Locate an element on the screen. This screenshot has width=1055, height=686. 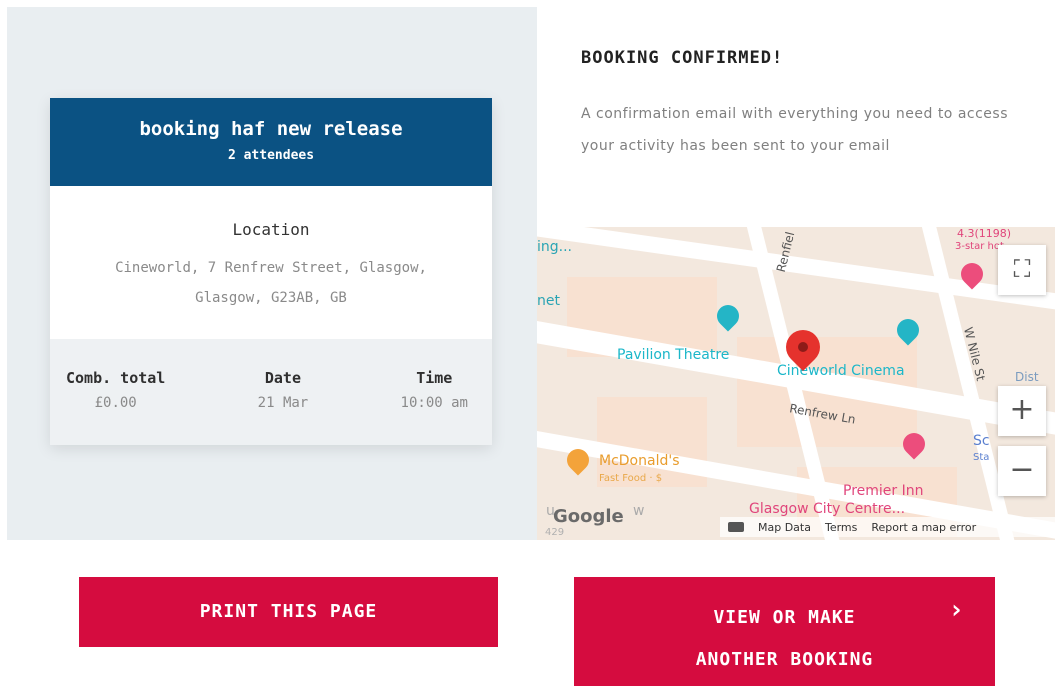
map-data-link: Map Data is located at coordinates (784, 527).